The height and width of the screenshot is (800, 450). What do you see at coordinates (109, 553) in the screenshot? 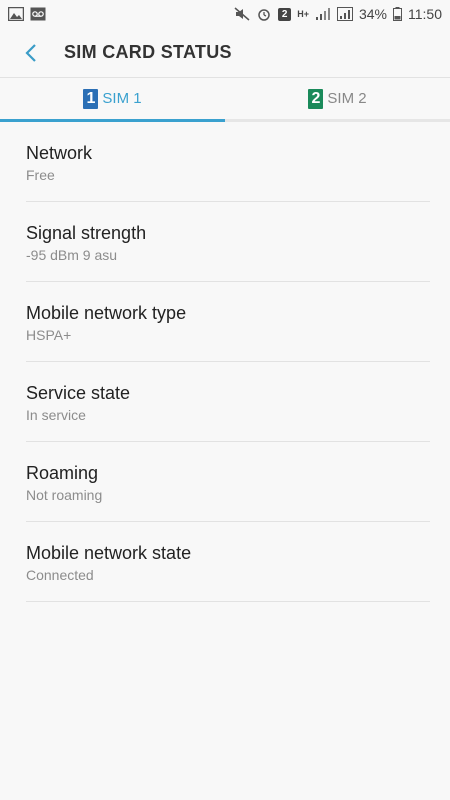
I see `list-item-title: Mobile network state` at bounding box center [109, 553].